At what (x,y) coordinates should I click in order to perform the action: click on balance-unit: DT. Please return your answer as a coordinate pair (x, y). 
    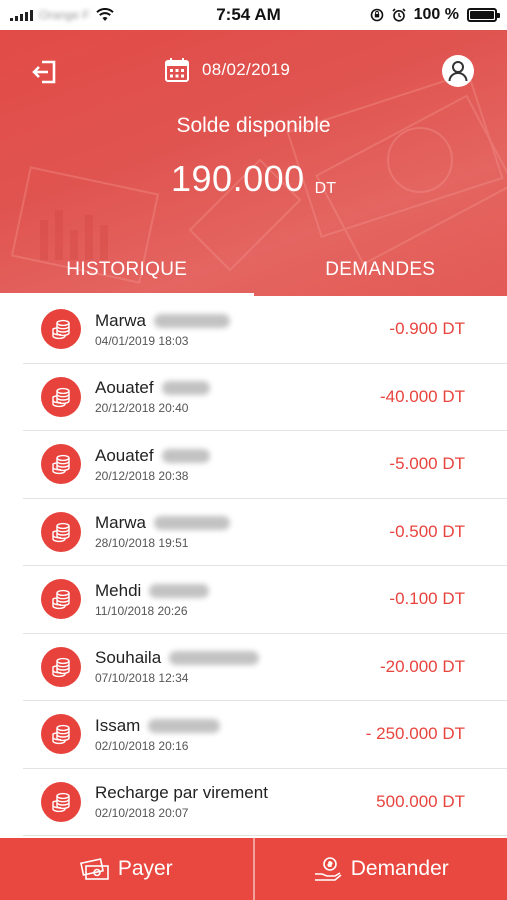
    Looking at the image, I should click on (325, 188).